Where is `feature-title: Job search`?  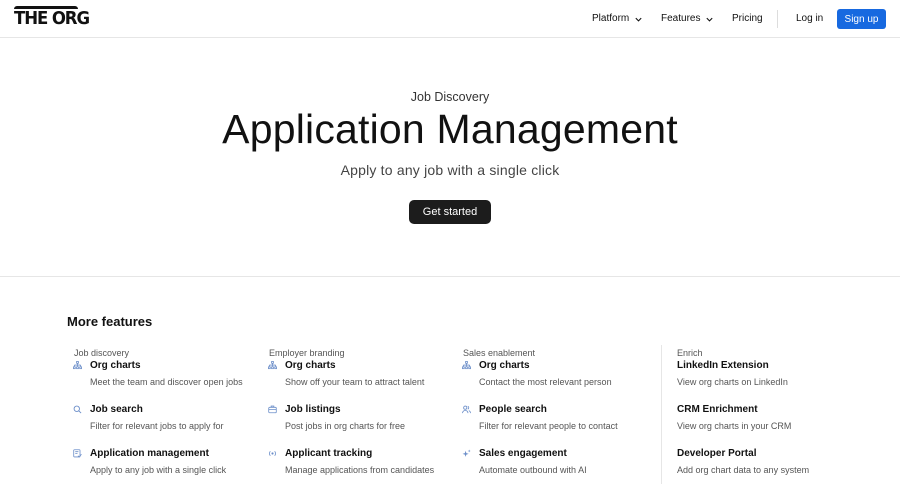
feature-title: Job search is located at coordinates (116, 409).